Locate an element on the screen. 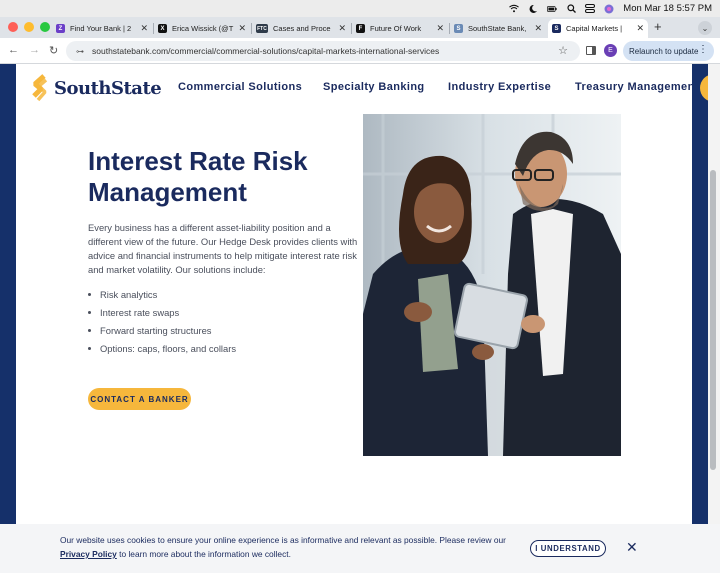 The image size is (720, 573). bookmark-star-icon: ☆ is located at coordinates (563, 50).